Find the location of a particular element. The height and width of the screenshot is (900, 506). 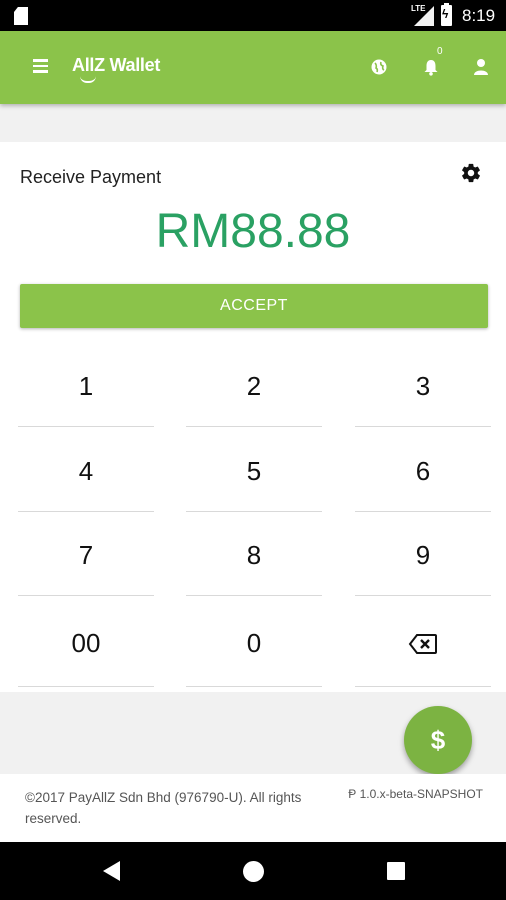

key-4: 4 is located at coordinates (86, 472).